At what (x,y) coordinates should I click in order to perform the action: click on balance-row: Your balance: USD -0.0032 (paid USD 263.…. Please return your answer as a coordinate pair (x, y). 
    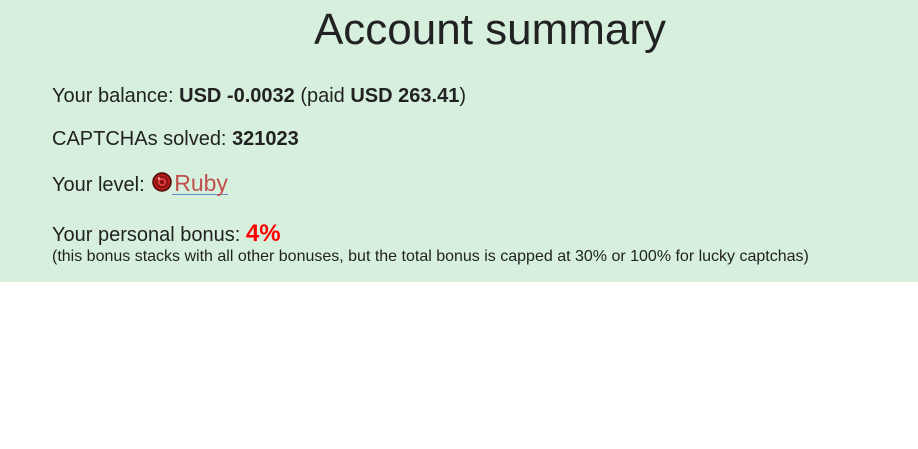
    Looking at the image, I should click on (259, 96).